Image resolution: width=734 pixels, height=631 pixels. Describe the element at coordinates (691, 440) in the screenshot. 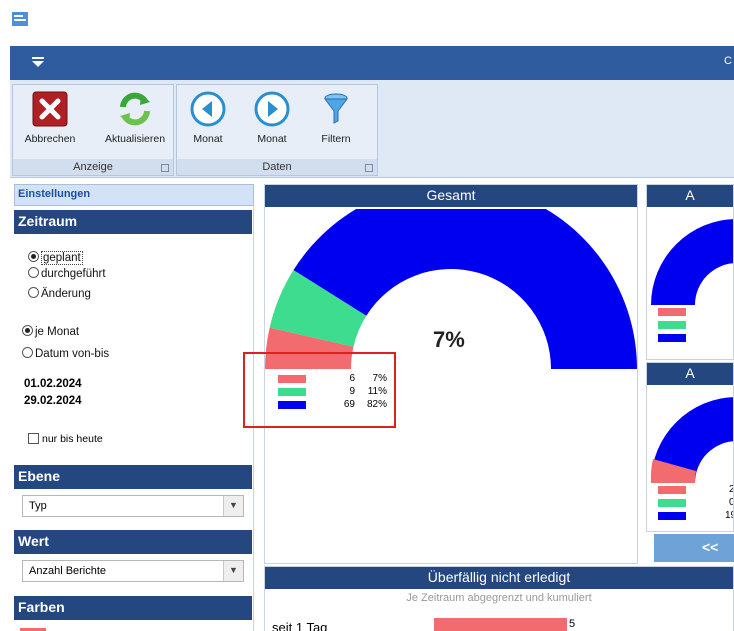

I see `side-bottom-donut-chart` at that location.